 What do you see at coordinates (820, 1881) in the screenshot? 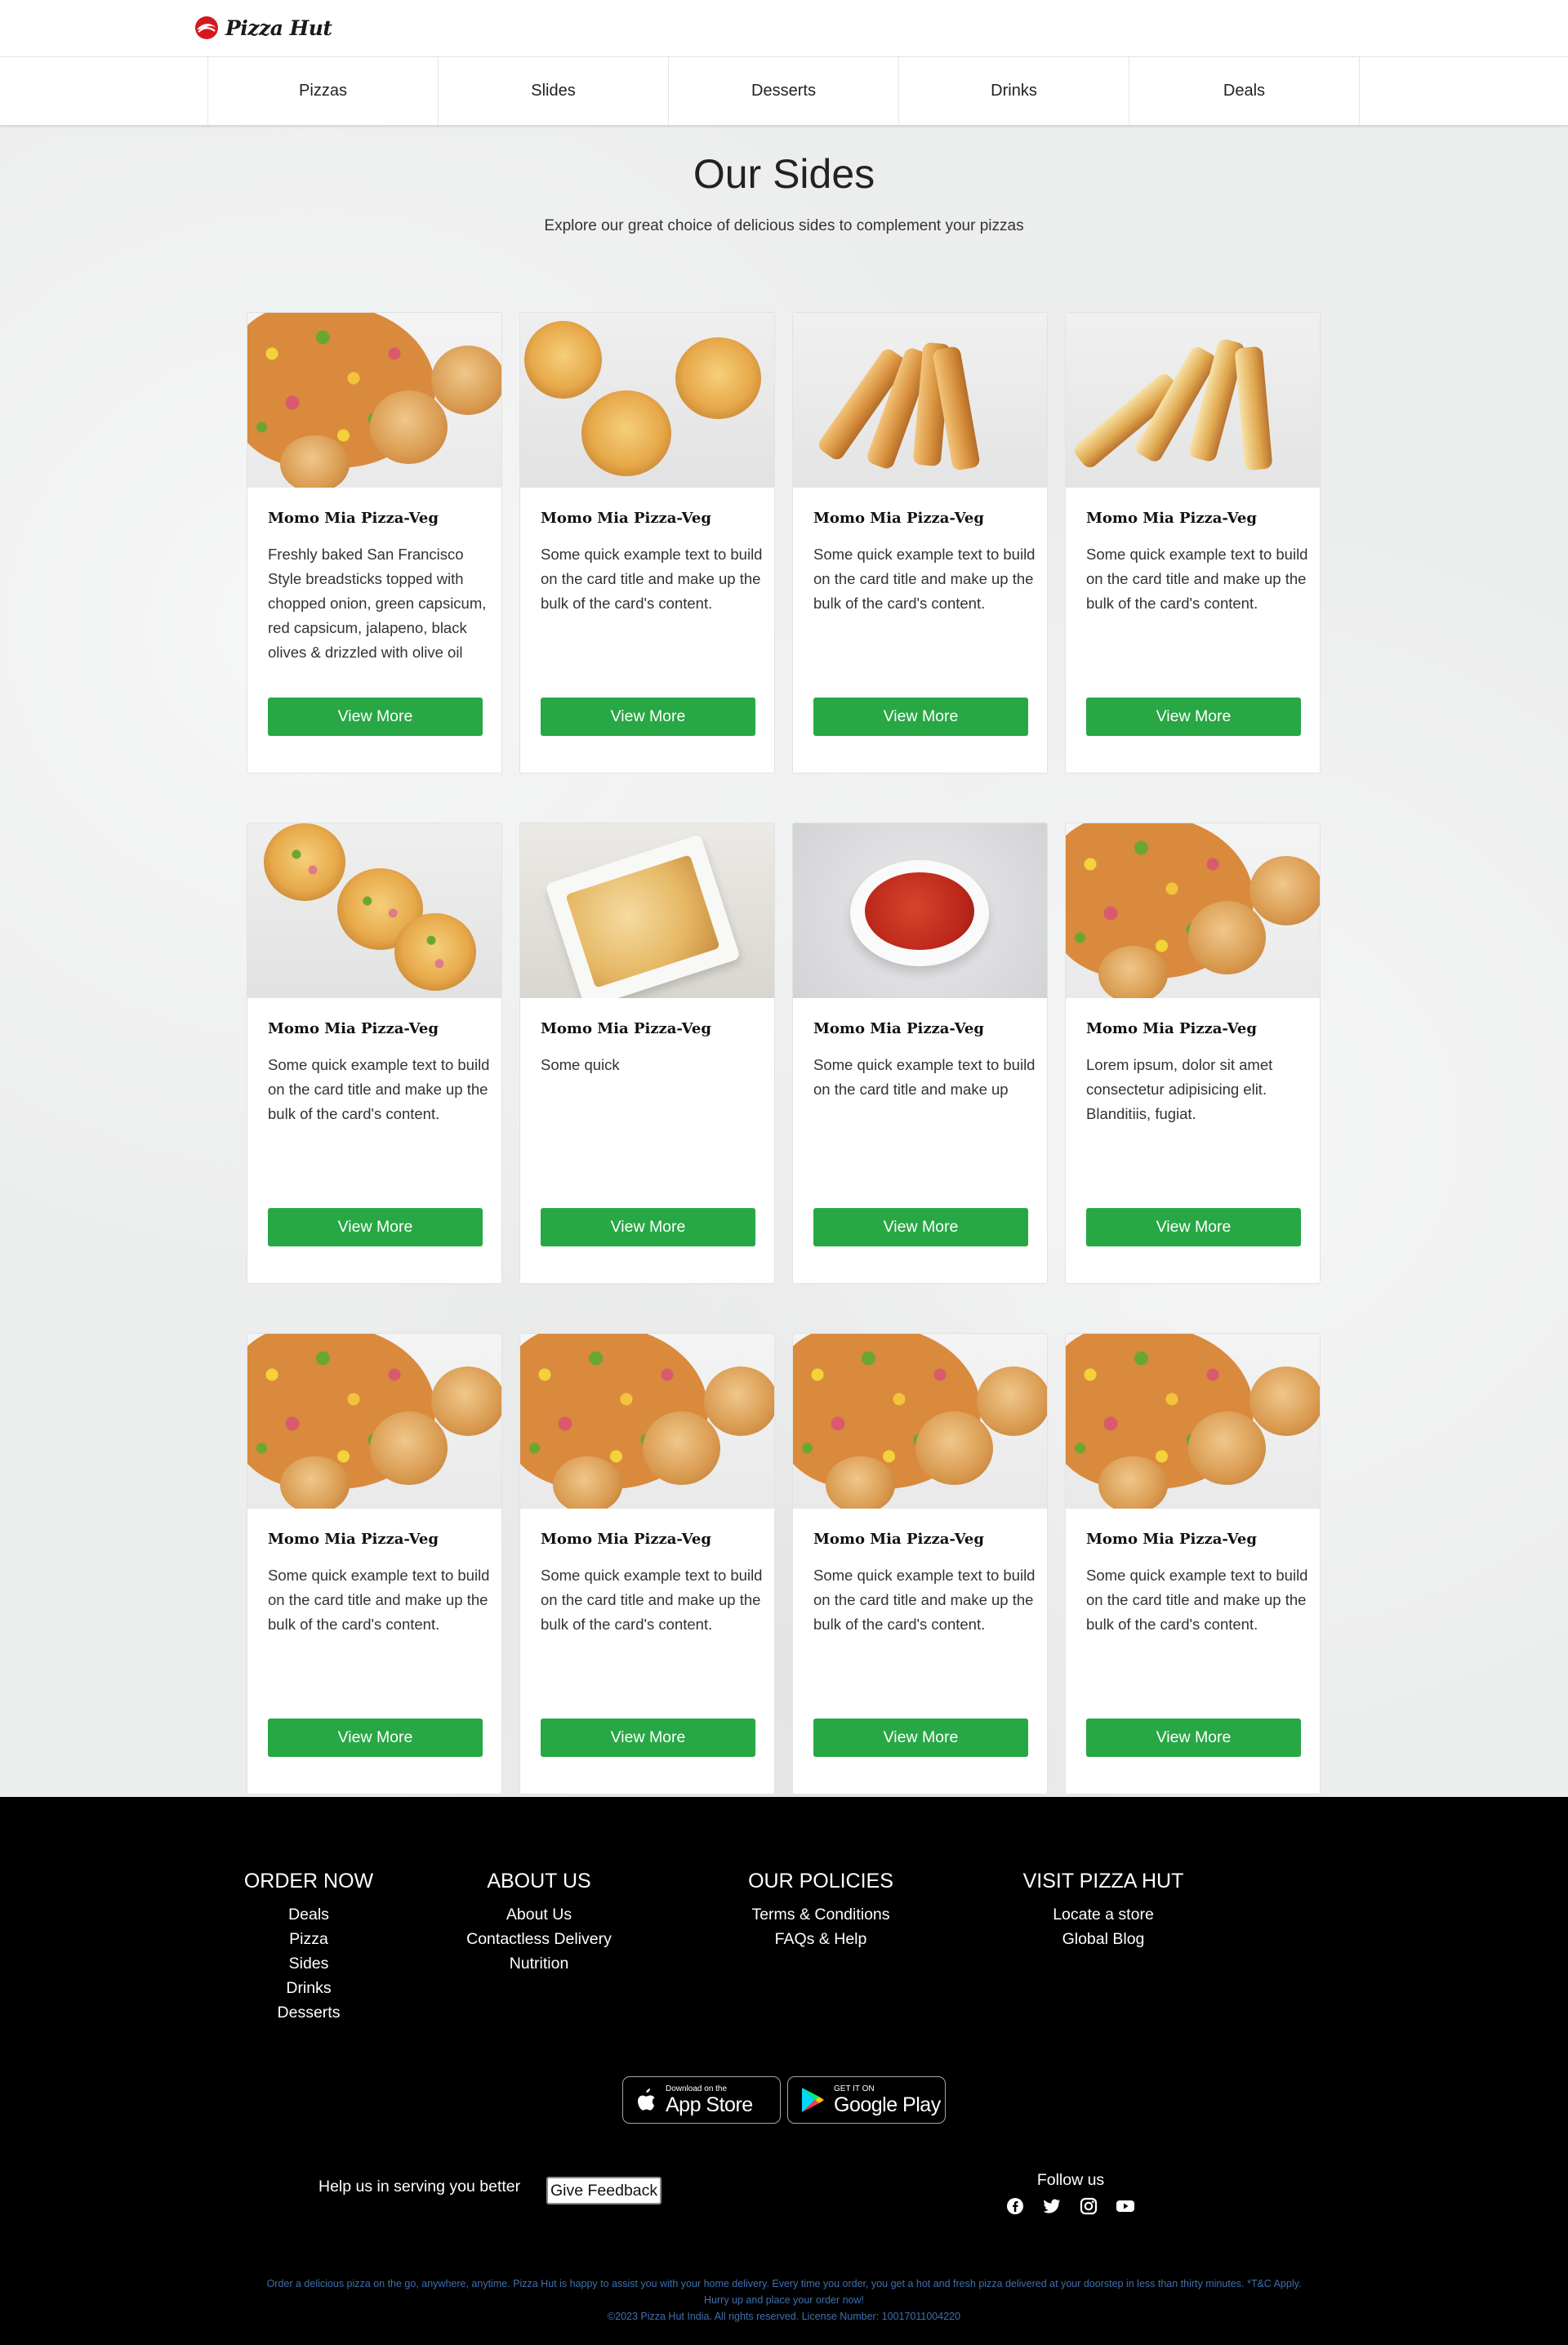
I see `footer-heading: OUR POLICIES` at bounding box center [820, 1881].